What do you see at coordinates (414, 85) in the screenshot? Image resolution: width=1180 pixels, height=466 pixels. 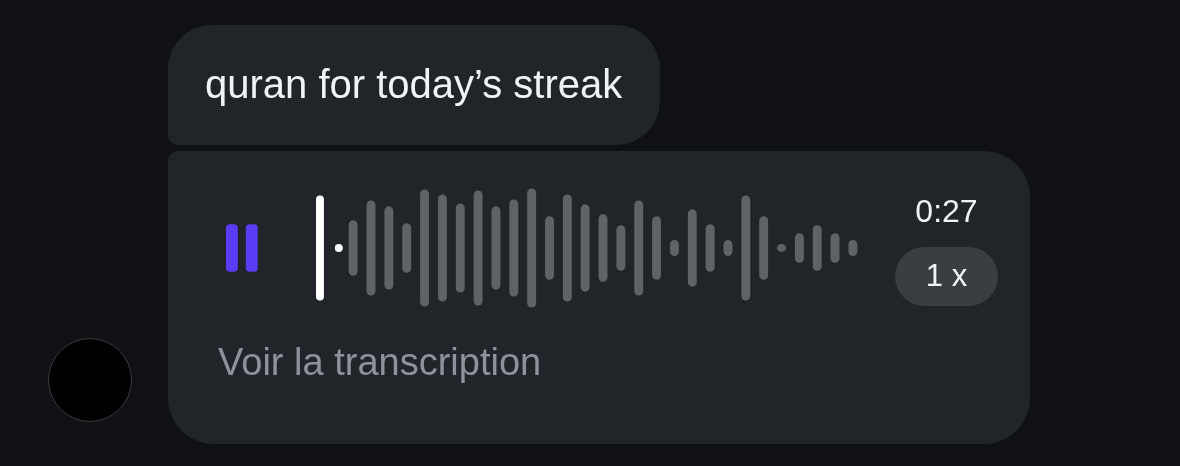 I see `message-bubble: quran for today’s streak` at bounding box center [414, 85].